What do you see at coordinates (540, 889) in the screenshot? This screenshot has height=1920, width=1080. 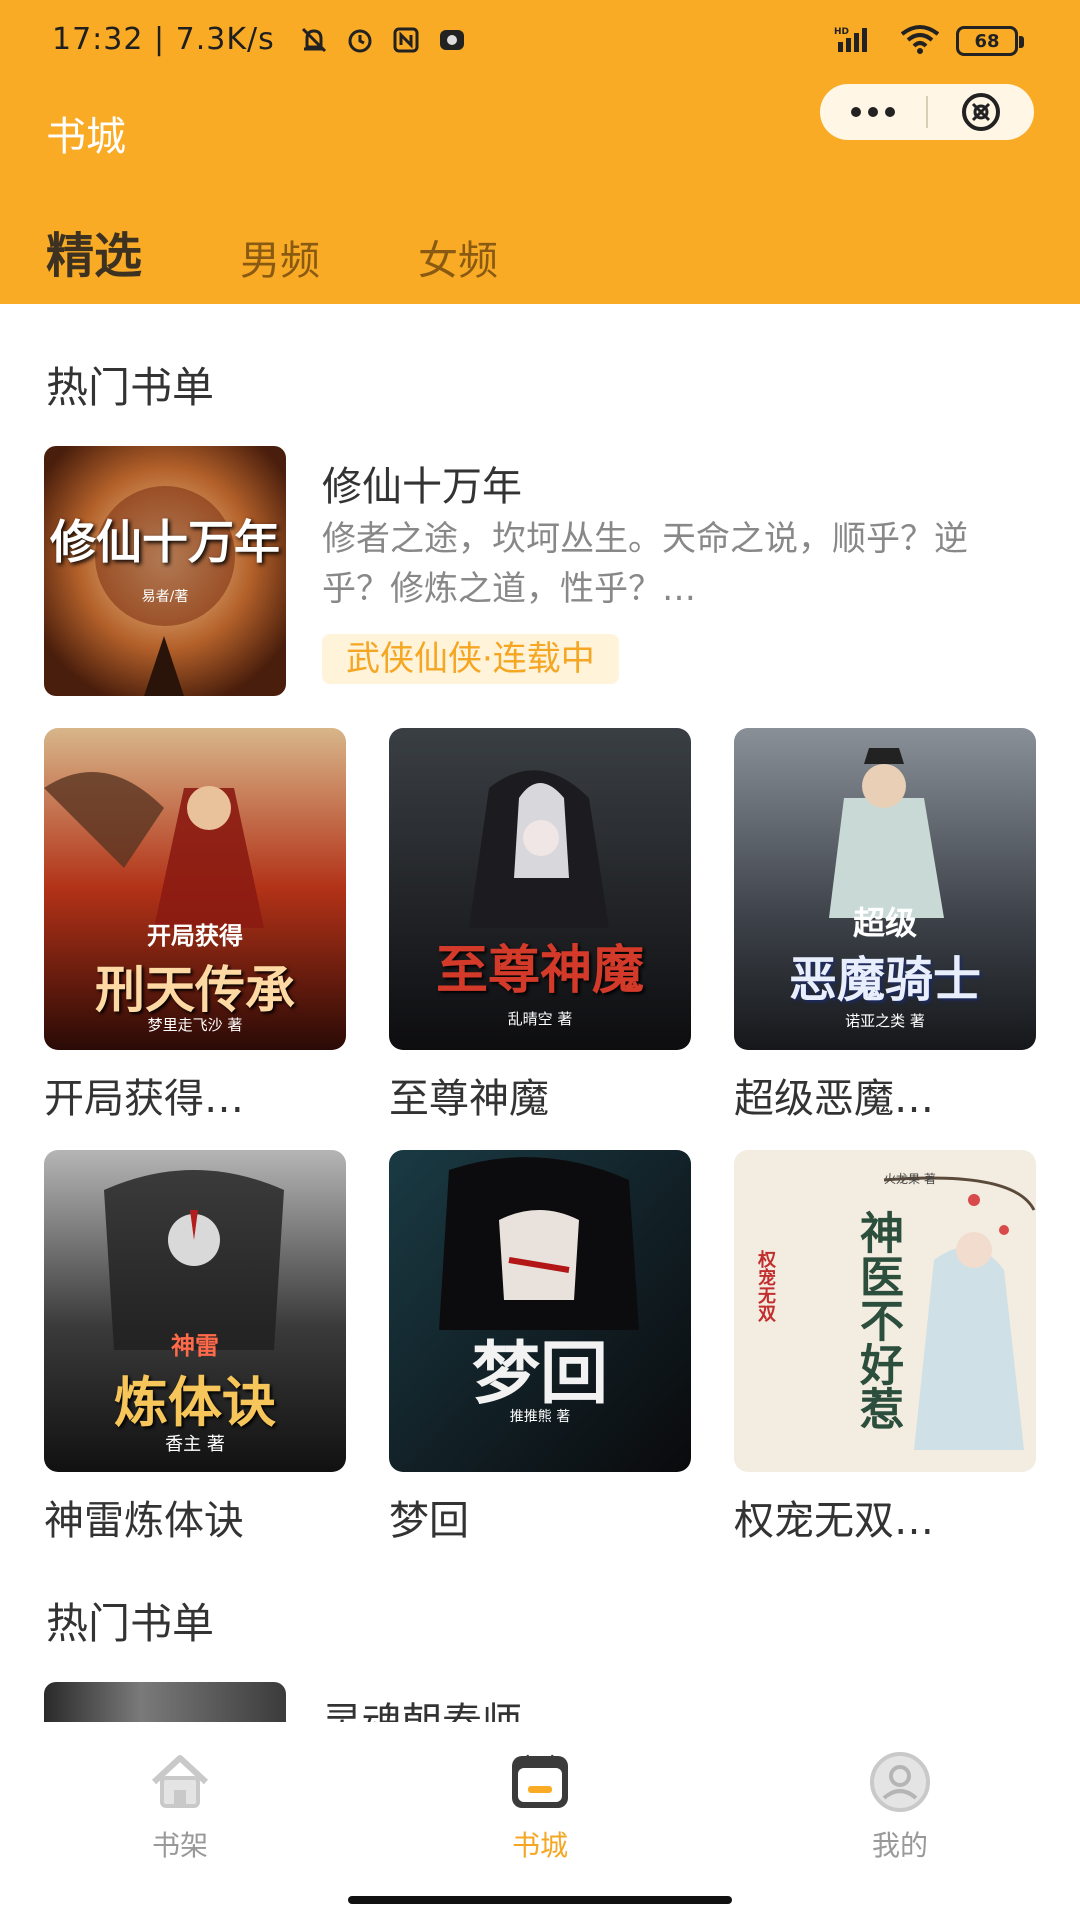 I see `book-cover: 至尊神魔 乱晴空 著` at bounding box center [540, 889].